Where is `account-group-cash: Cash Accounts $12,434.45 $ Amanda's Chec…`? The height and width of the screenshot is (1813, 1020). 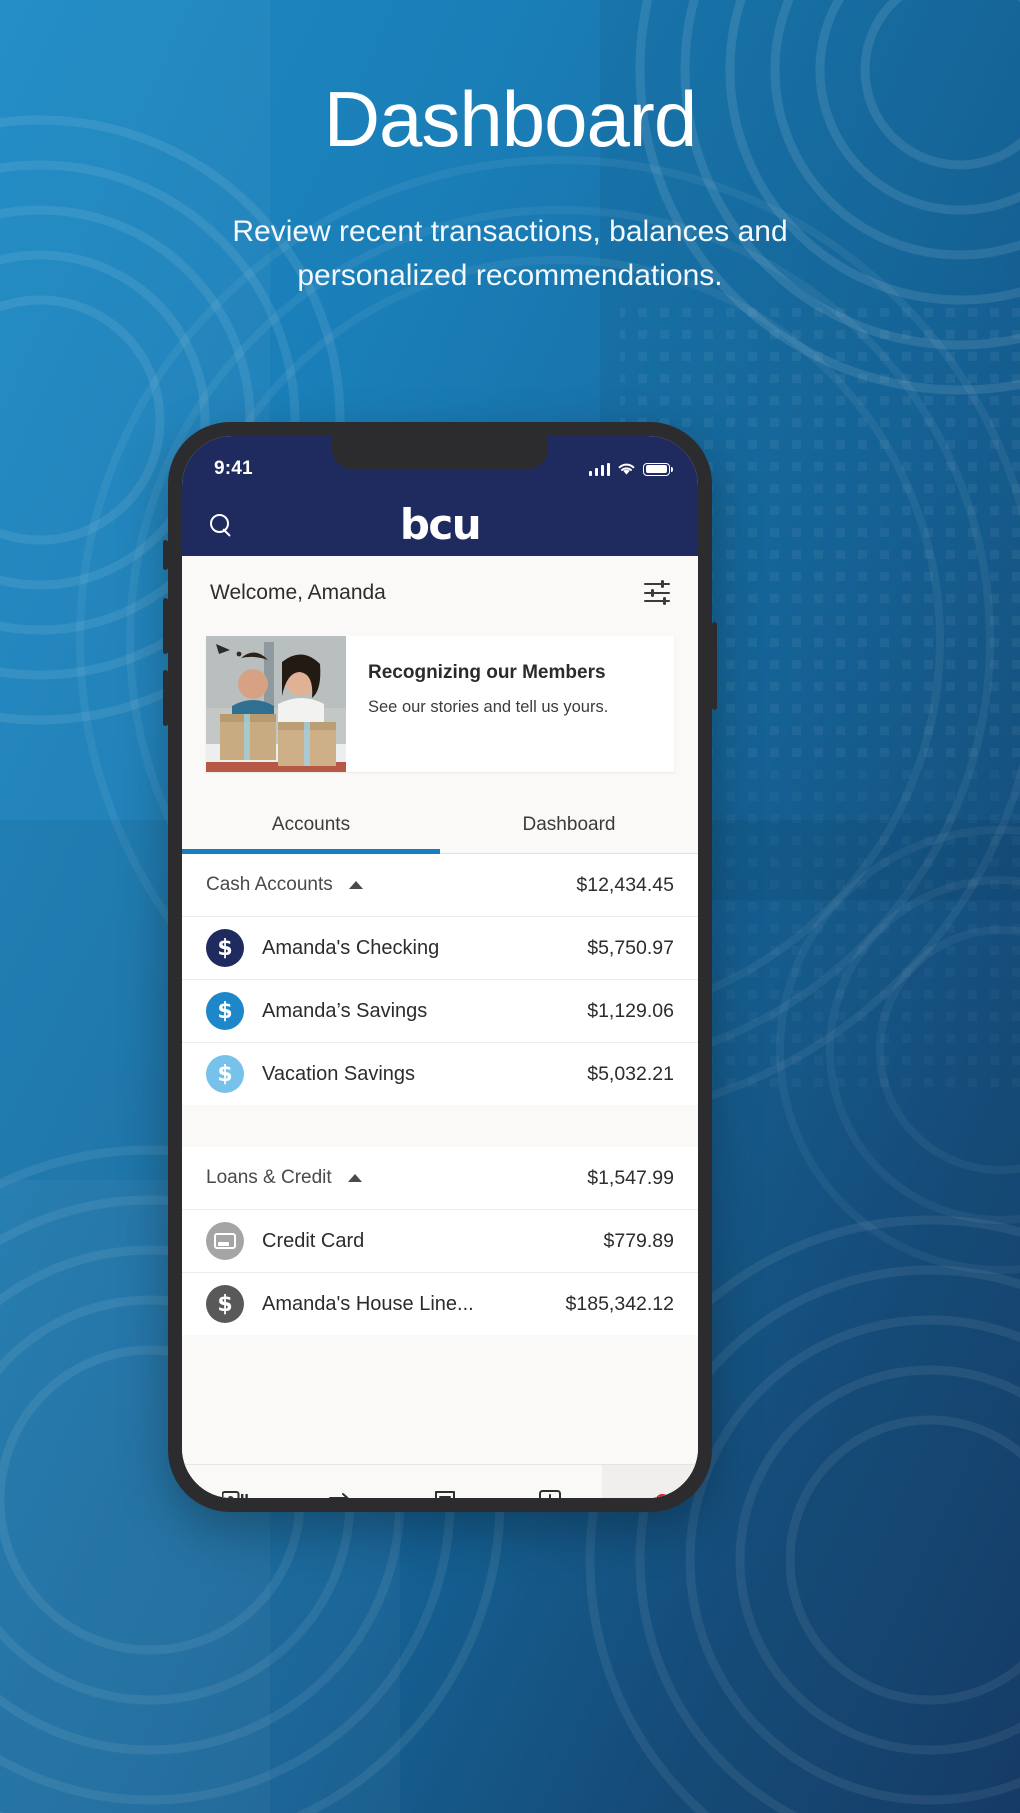 account-group-cash: Cash Accounts $12,434.45 $ Amanda's Chec… is located at coordinates (440, 979).